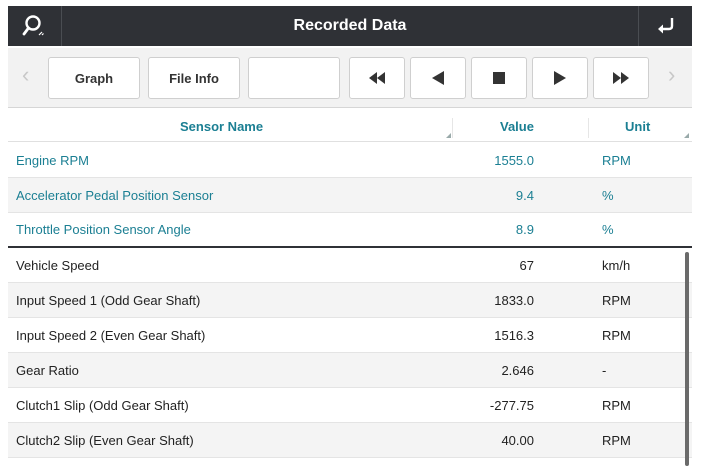 The width and height of the screenshot is (701, 466). What do you see at coordinates (671, 75) in the screenshot?
I see `scroll-right-icon: ›` at bounding box center [671, 75].